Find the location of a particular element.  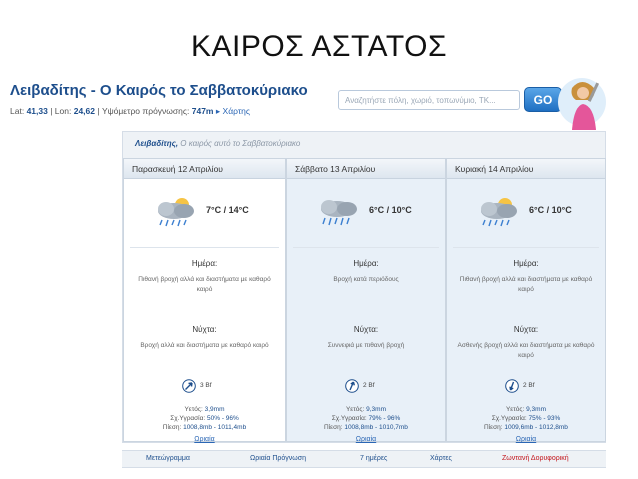

nav-seven-days: 7 ημέρες is located at coordinates (373, 458).